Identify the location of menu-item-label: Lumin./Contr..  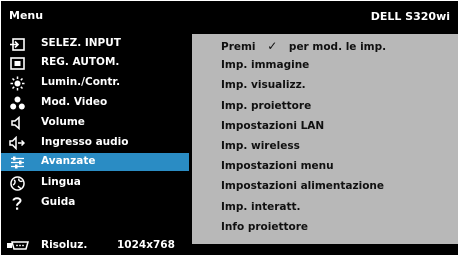
(81, 82).